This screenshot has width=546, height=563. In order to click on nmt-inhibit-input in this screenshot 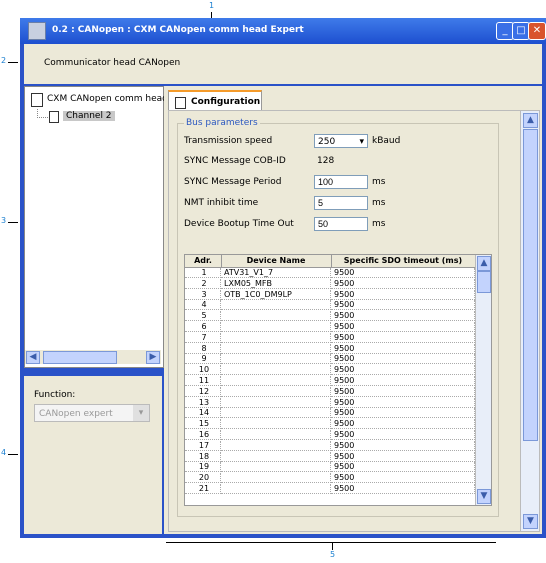, I will do `click(341, 203)`.